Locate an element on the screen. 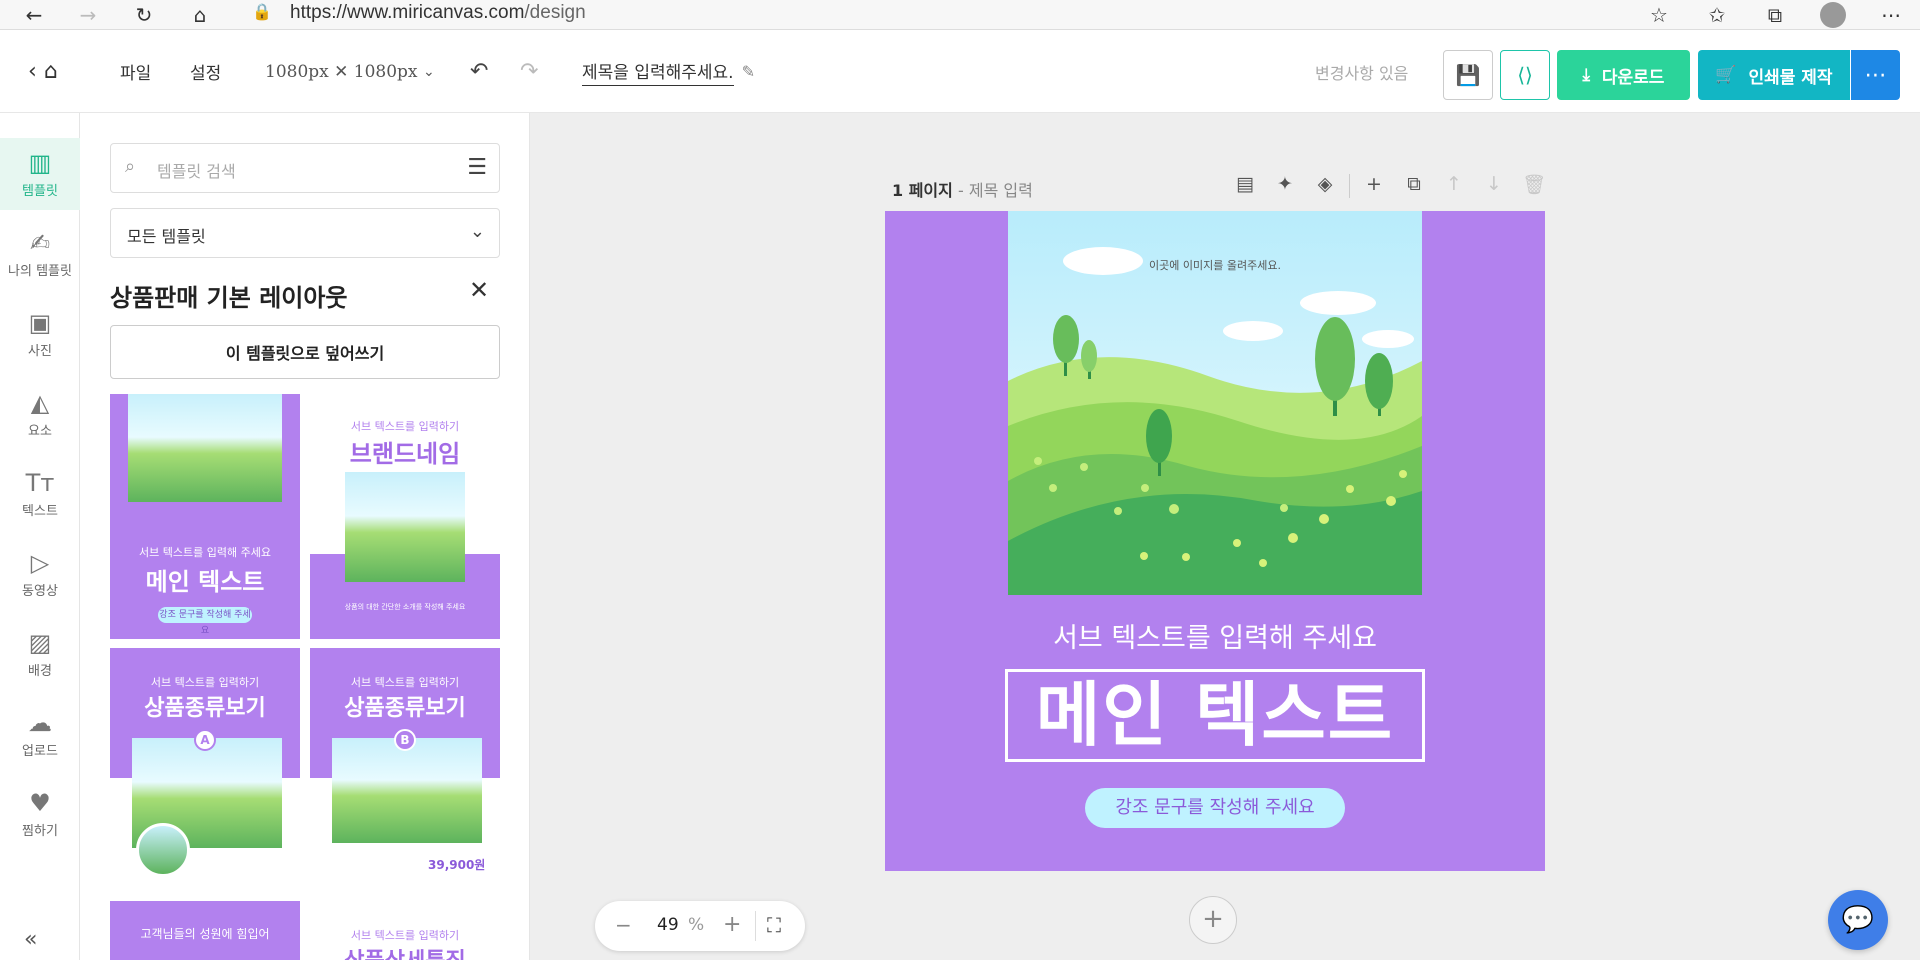  download-button: ⤓ 다운로드 is located at coordinates (1623, 75).